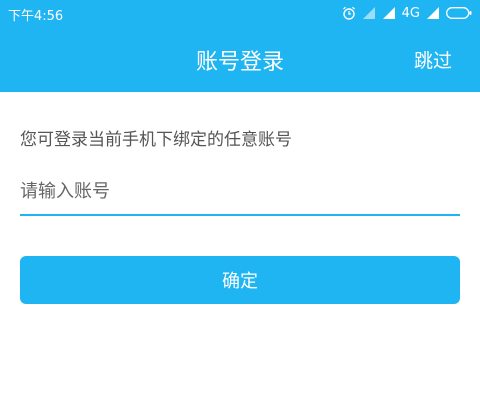 The image size is (480, 411). What do you see at coordinates (410, 13) in the screenshot?
I see `network-type: 4G` at bounding box center [410, 13].